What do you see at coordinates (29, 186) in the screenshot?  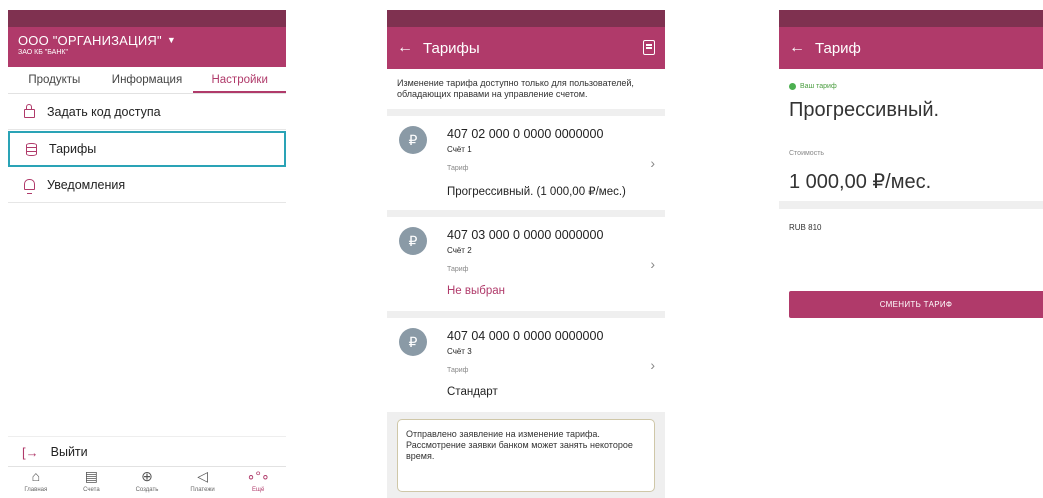 I see `bell-icon` at bounding box center [29, 186].